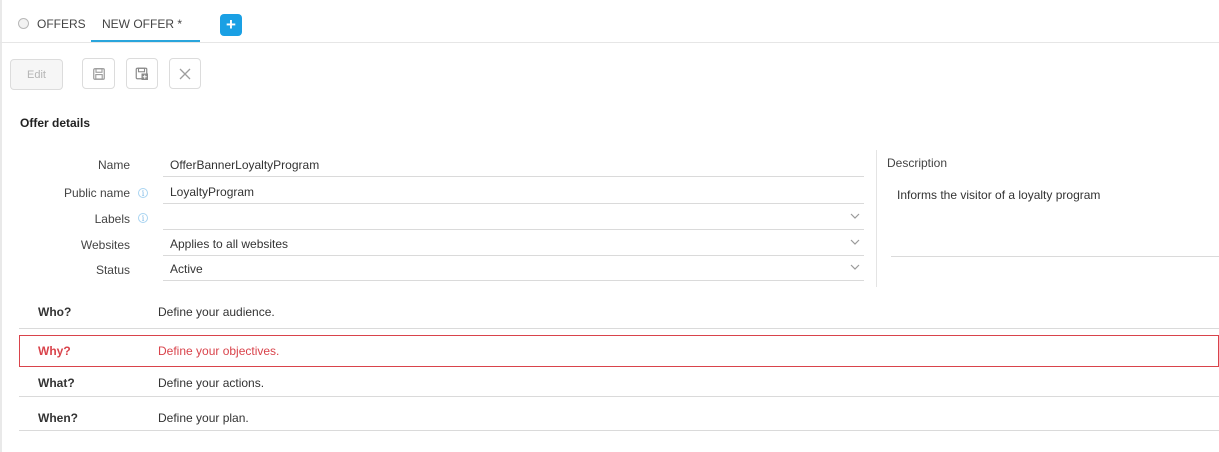  I want to click on step-when: When? Define your plan., so click(619, 414).